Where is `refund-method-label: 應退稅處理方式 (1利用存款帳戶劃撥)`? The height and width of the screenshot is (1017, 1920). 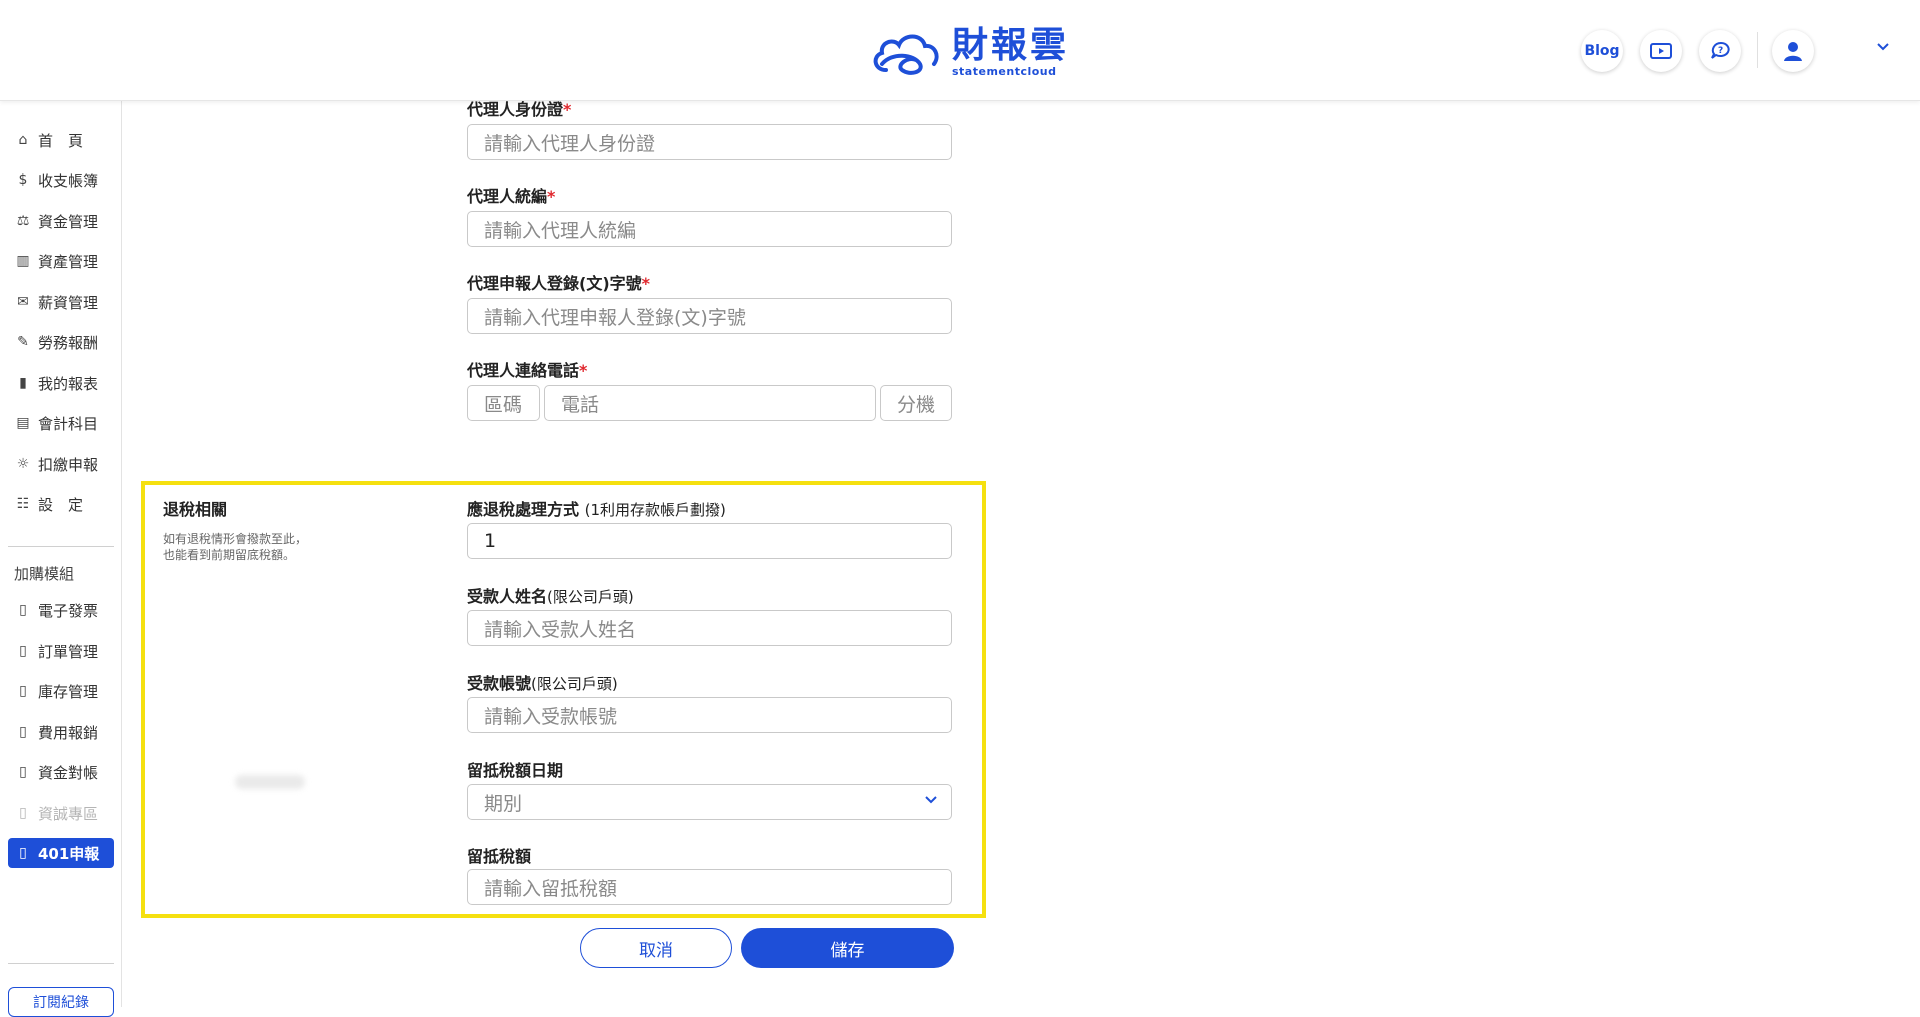
refund-method-label: 應退稅處理方式 (1利用存款帳戶劃撥) is located at coordinates (596, 509).